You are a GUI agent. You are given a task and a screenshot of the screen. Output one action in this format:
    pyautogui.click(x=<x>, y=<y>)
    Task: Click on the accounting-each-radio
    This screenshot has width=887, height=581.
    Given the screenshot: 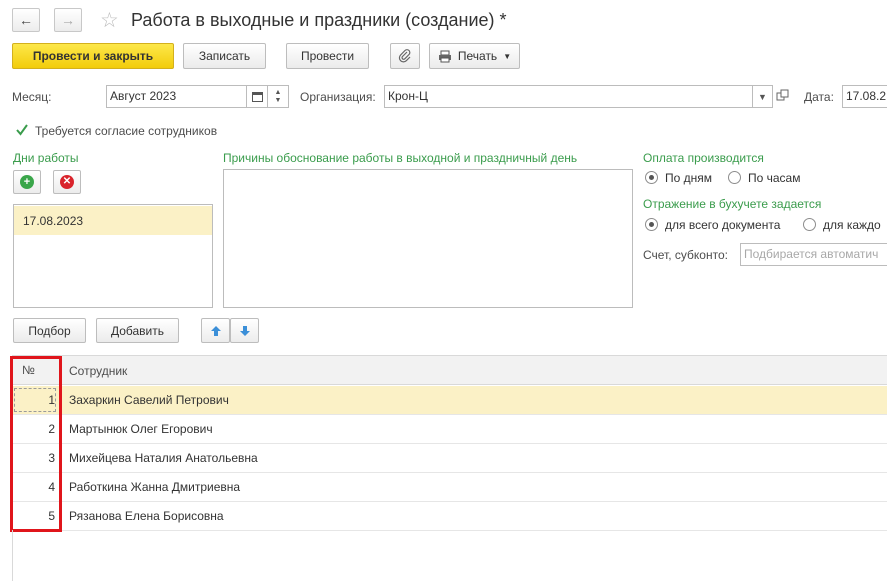 What is the action you would take?
    pyautogui.click(x=809, y=224)
    